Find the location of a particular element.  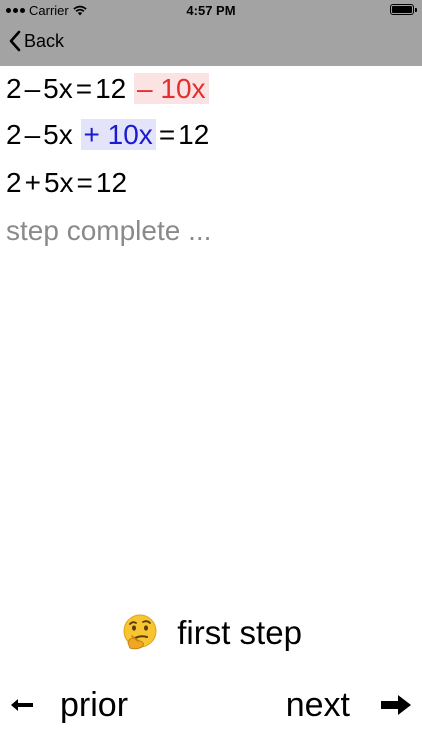

status-bar: Carrier 4:57 PM is located at coordinates (211, 11).